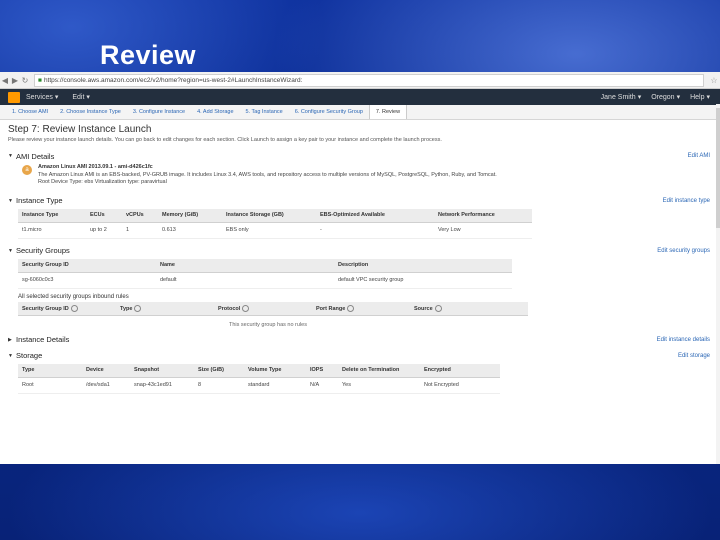 Image resolution: width=720 pixels, height=540 pixels. Describe the element at coordinates (699, 156) in the screenshot. I see `edit-ami-link: Edit AMI` at that location.